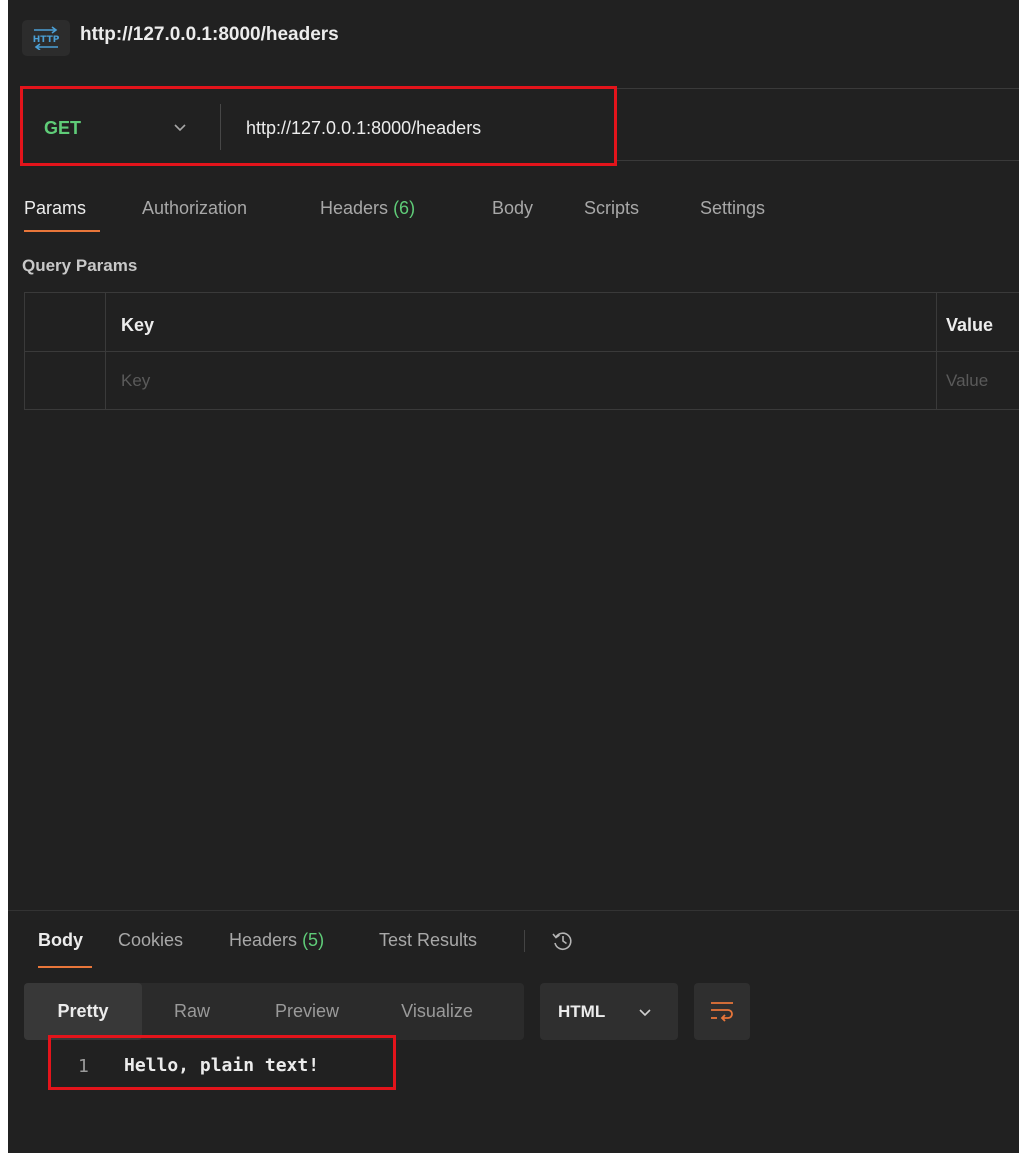 The width and height of the screenshot is (1019, 1153). Describe the element at coordinates (512, 208) in the screenshot. I see `tab-body: Body` at that location.